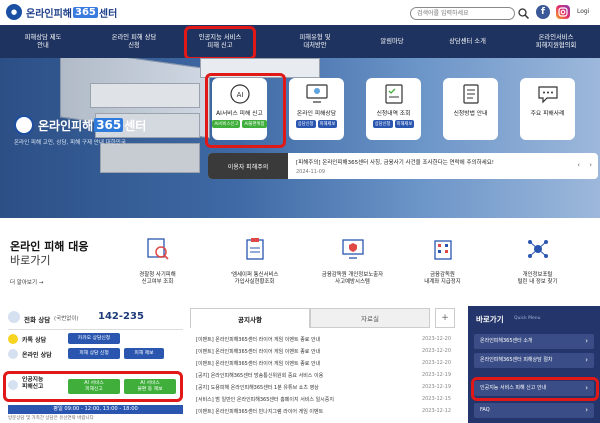  Describe the element at coordinates (352, 261) in the screenshot. I see `service-fss-prevention: 금융감독원 개인정보노출자 사고예방시스템` at that location.